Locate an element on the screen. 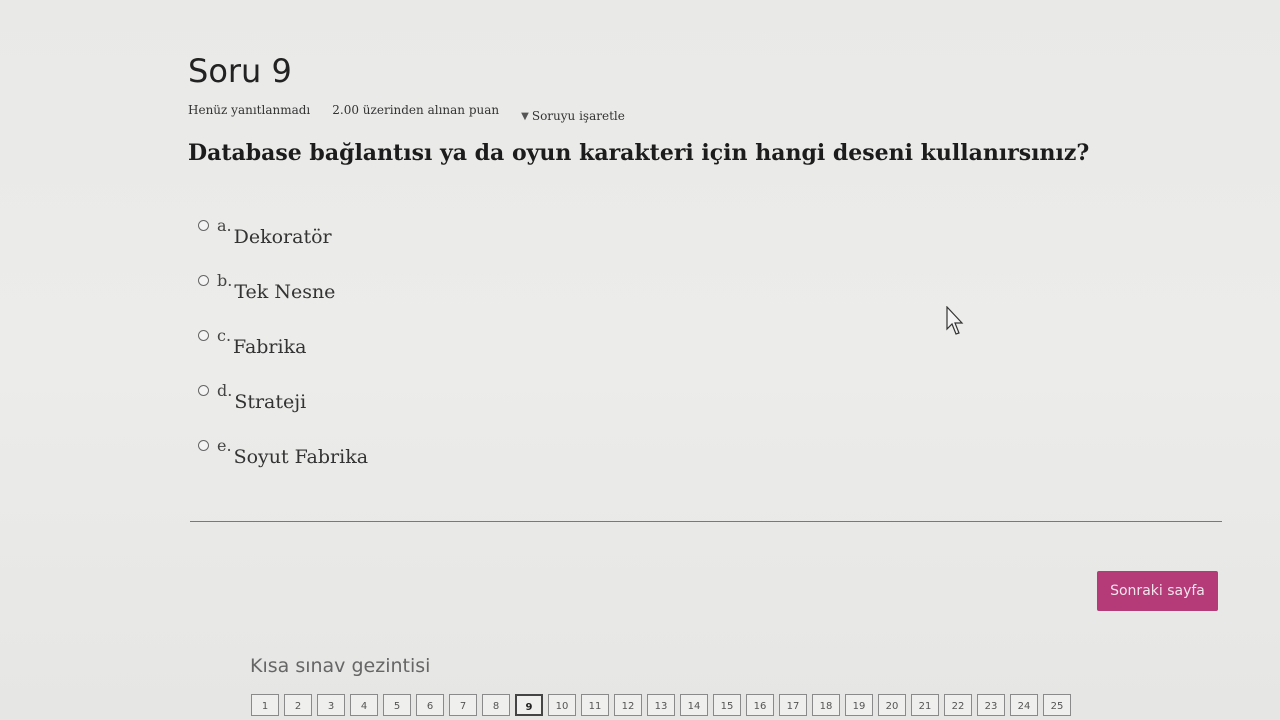 Image resolution: width=1280 pixels, height=720 pixels. quiz-navigation-title: Kısa sınav gezintisi is located at coordinates (340, 666).